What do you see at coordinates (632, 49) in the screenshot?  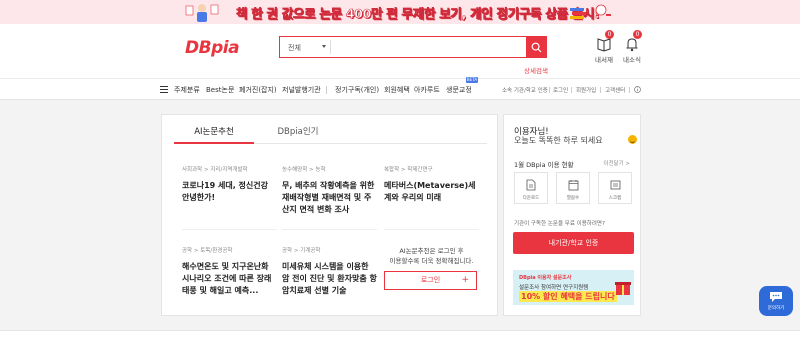 I see `notifications-button: 0 내소식` at bounding box center [632, 49].